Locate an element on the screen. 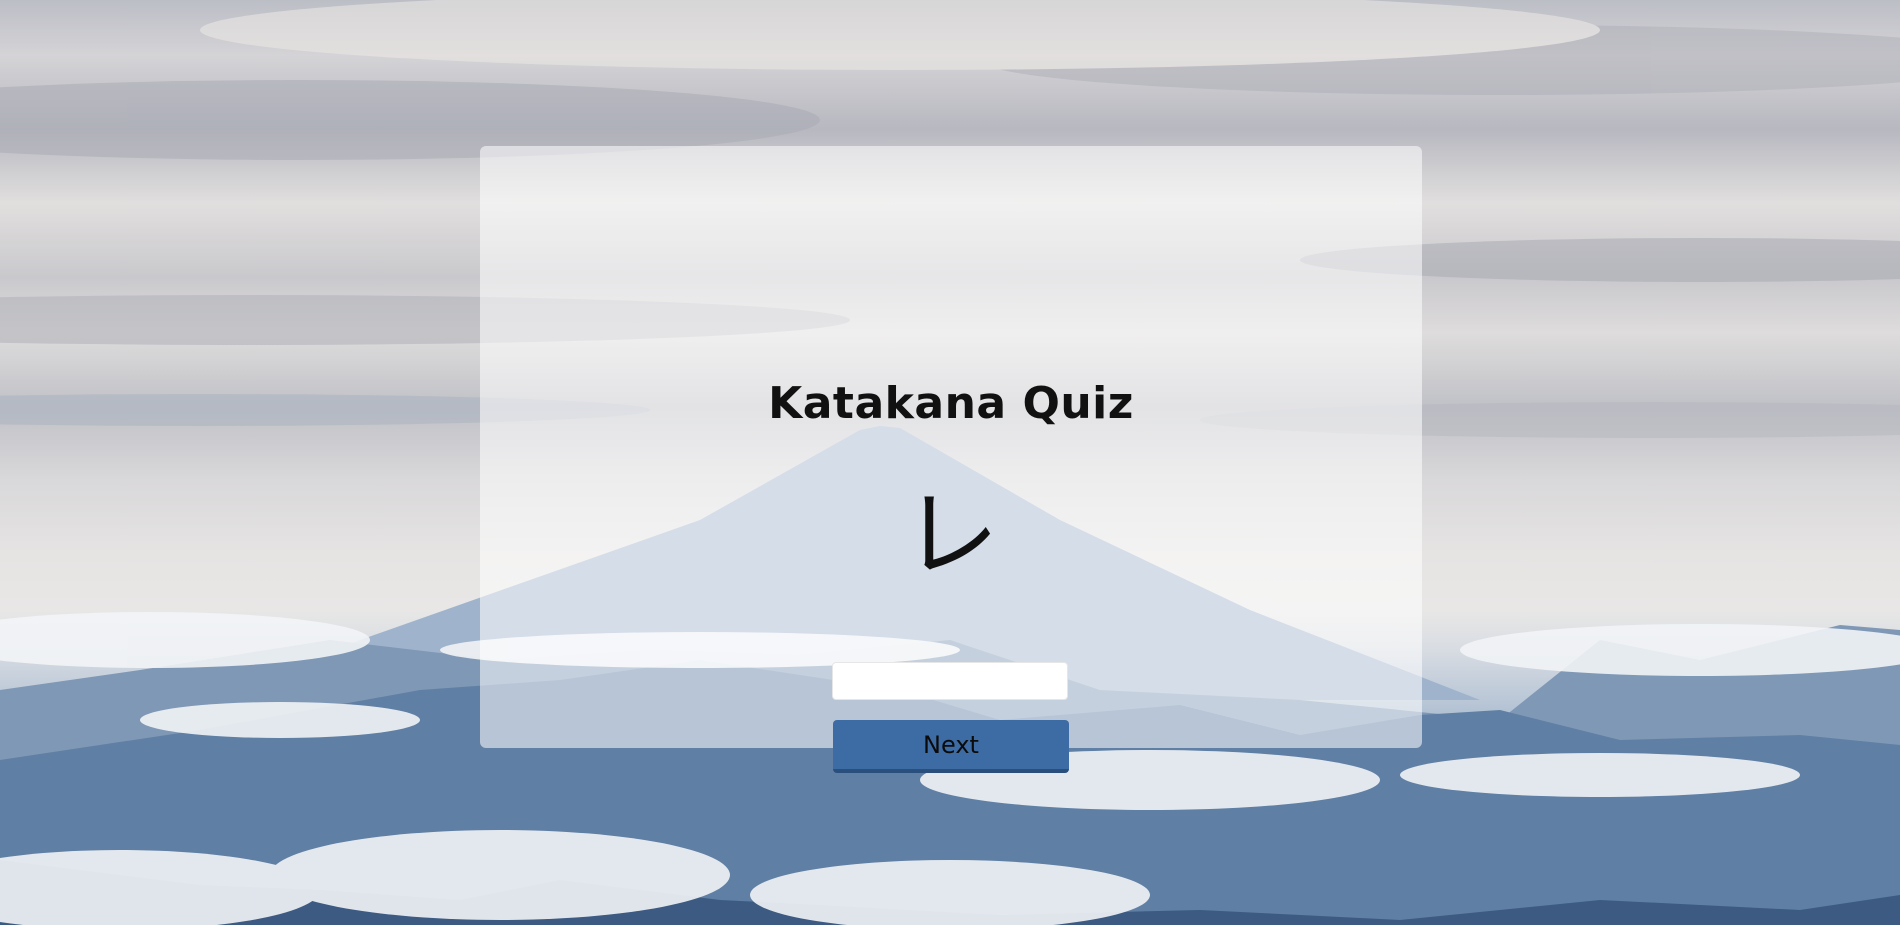 The width and height of the screenshot is (1900, 925). next-button: Next is located at coordinates (951, 746).